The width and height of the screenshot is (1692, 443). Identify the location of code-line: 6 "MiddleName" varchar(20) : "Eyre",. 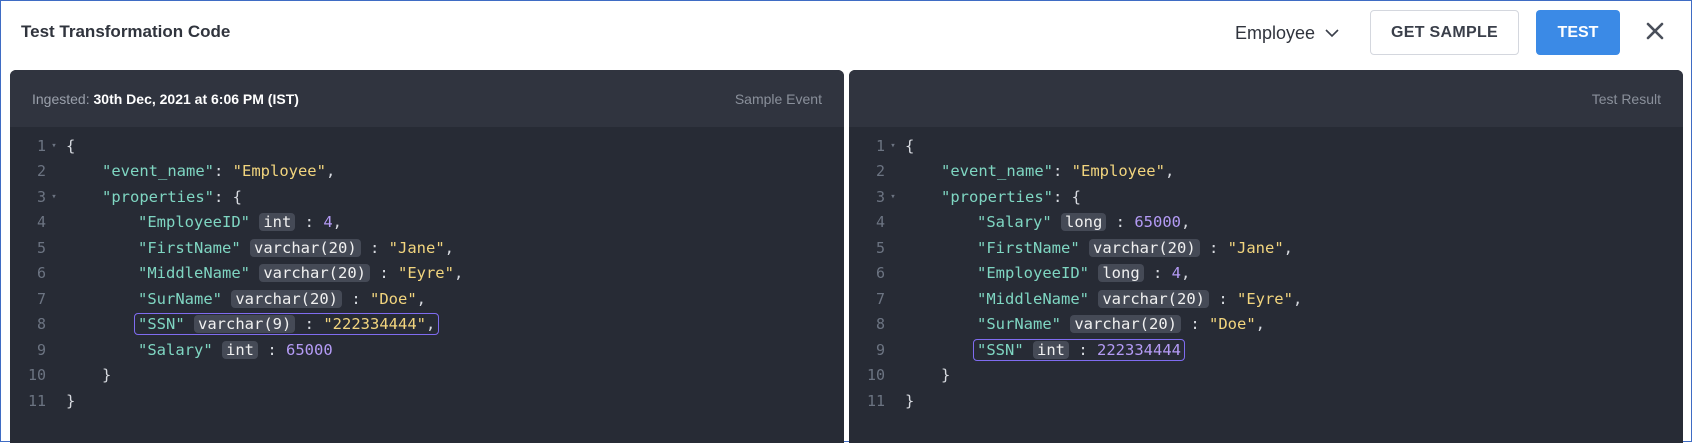
(427, 274).